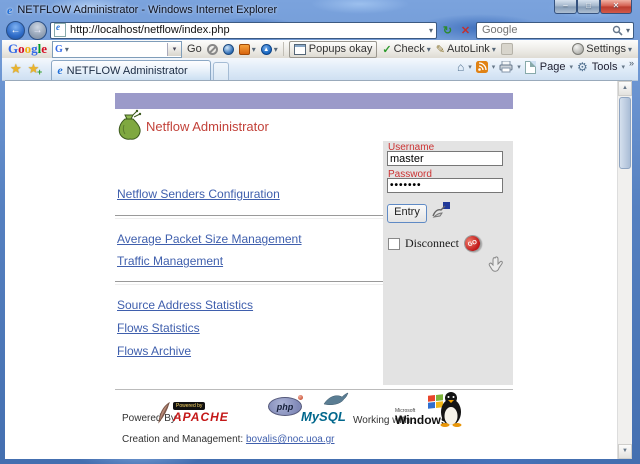  Describe the element at coordinates (465, 30) in the screenshot. I see `stop-button: ✕` at that location.